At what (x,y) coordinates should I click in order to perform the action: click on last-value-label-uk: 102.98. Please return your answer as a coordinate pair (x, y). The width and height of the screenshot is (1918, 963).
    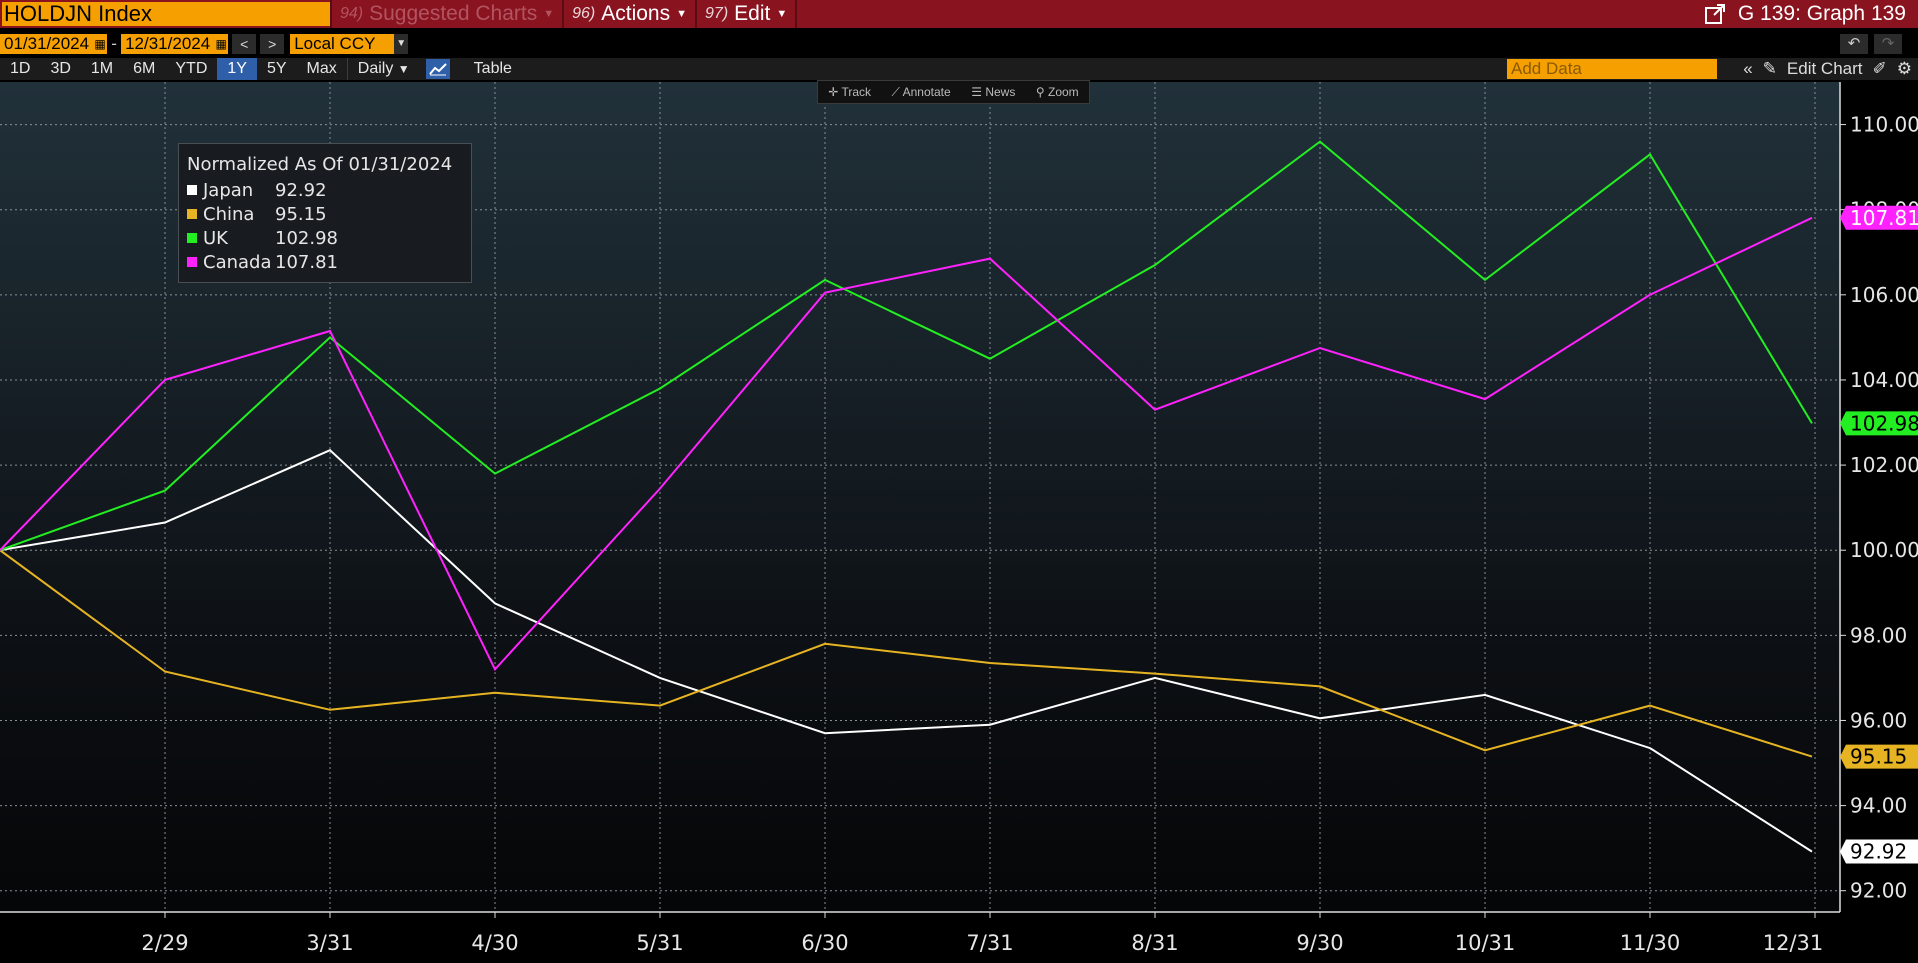
    Looking at the image, I should click on (1879, 423).